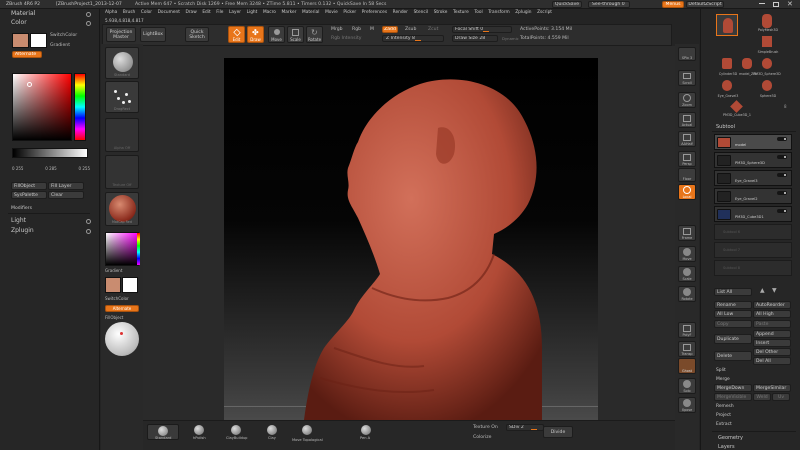 The height and width of the screenshot is (450, 800). I want to click on menu-marker: Marker, so click(289, 12).